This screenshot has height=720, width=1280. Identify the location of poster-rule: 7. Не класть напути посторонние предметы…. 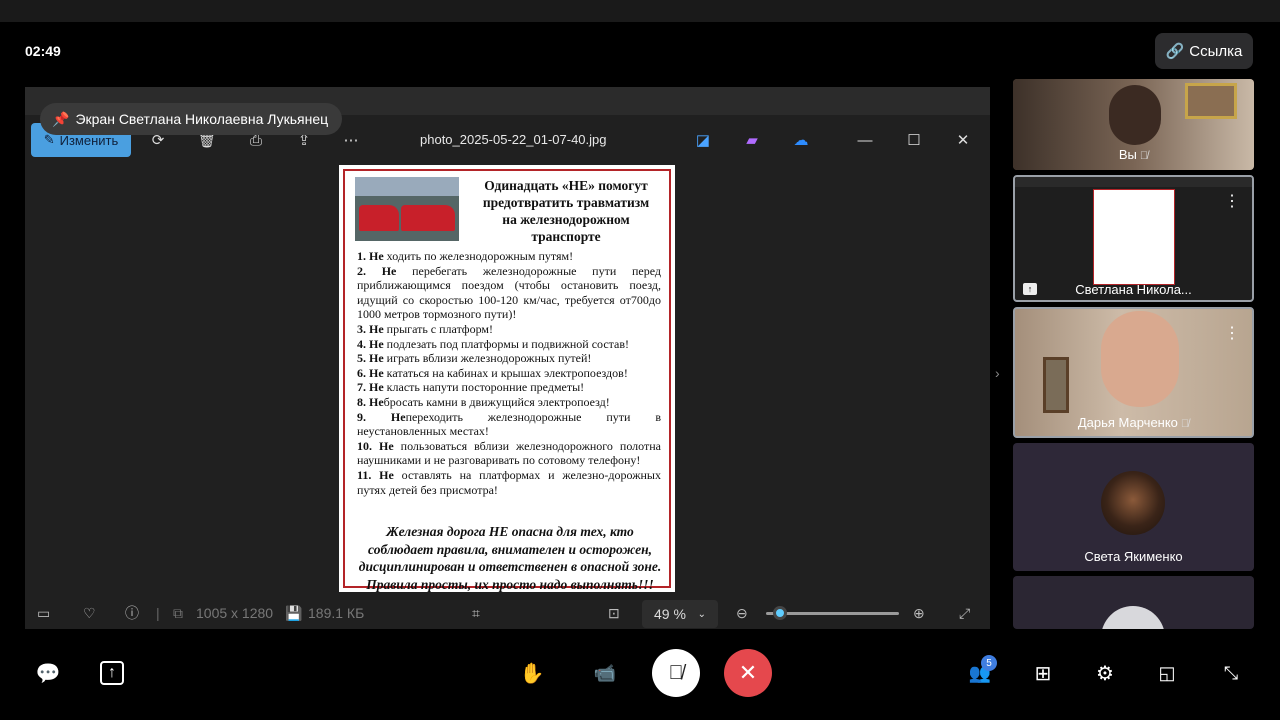
(509, 387).